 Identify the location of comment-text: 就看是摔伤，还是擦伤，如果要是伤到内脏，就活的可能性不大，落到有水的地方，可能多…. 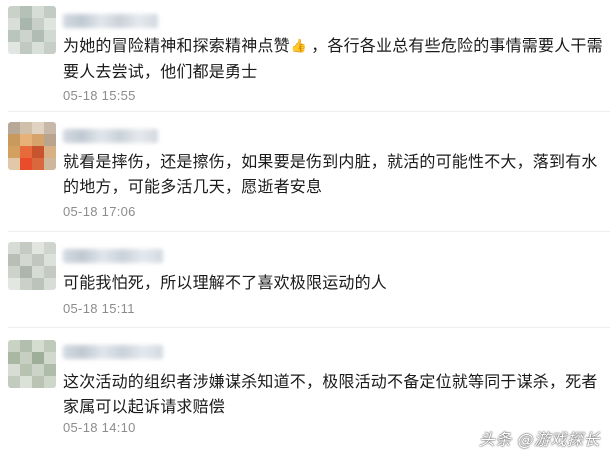
(330, 174).